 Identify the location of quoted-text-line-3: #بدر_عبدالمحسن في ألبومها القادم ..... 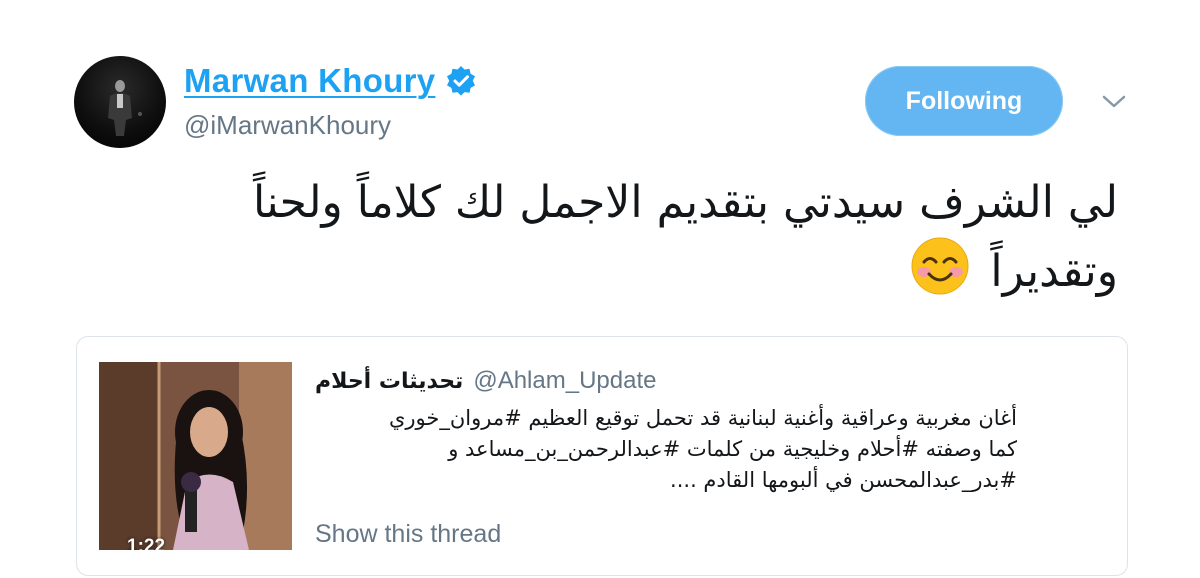
(843, 480).